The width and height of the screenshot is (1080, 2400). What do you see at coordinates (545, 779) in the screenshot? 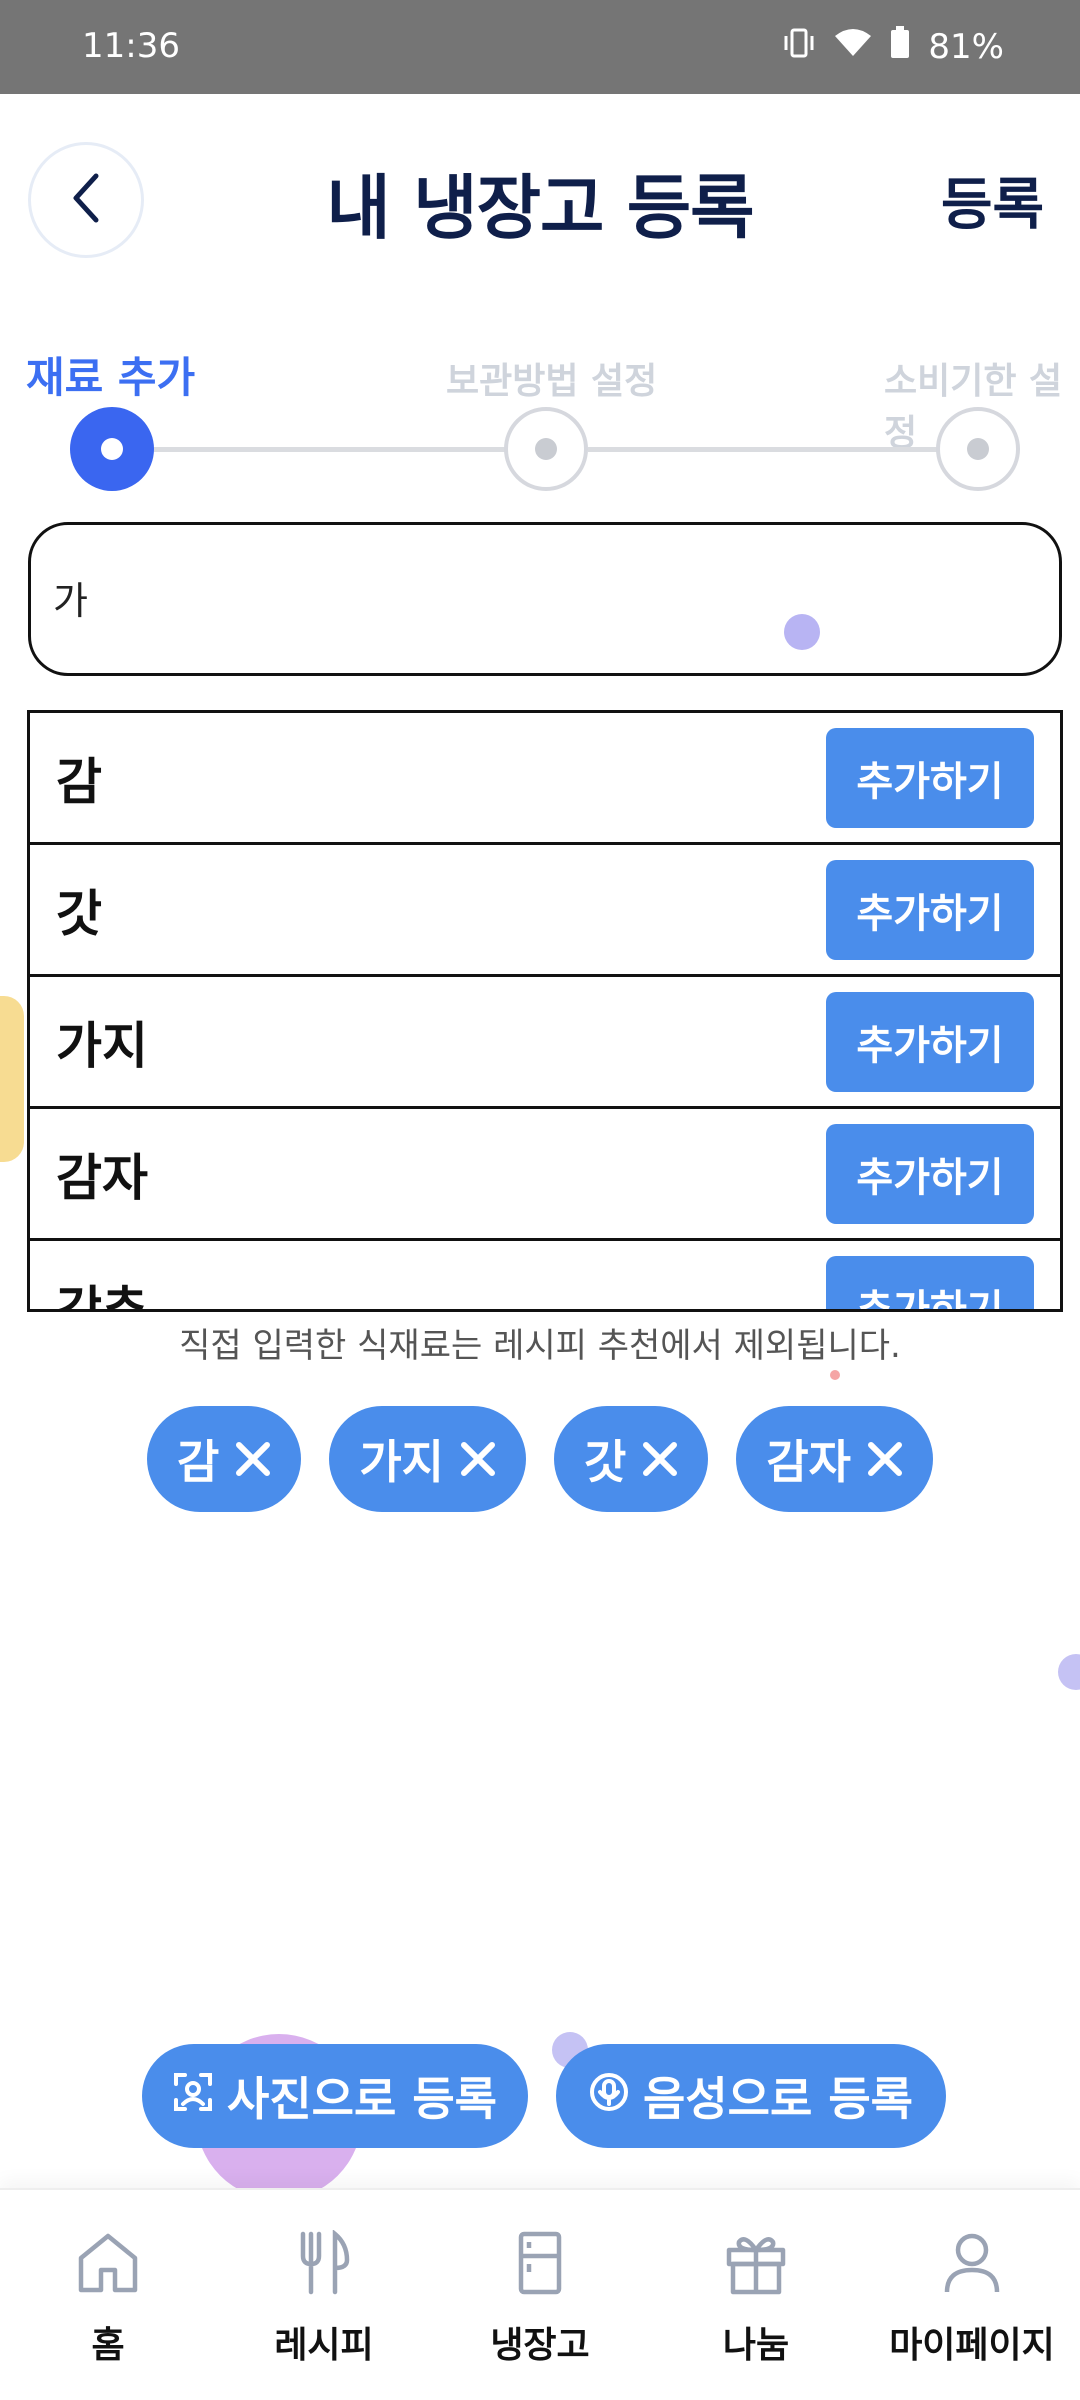
I see `list-item: 감 추가하기` at bounding box center [545, 779].